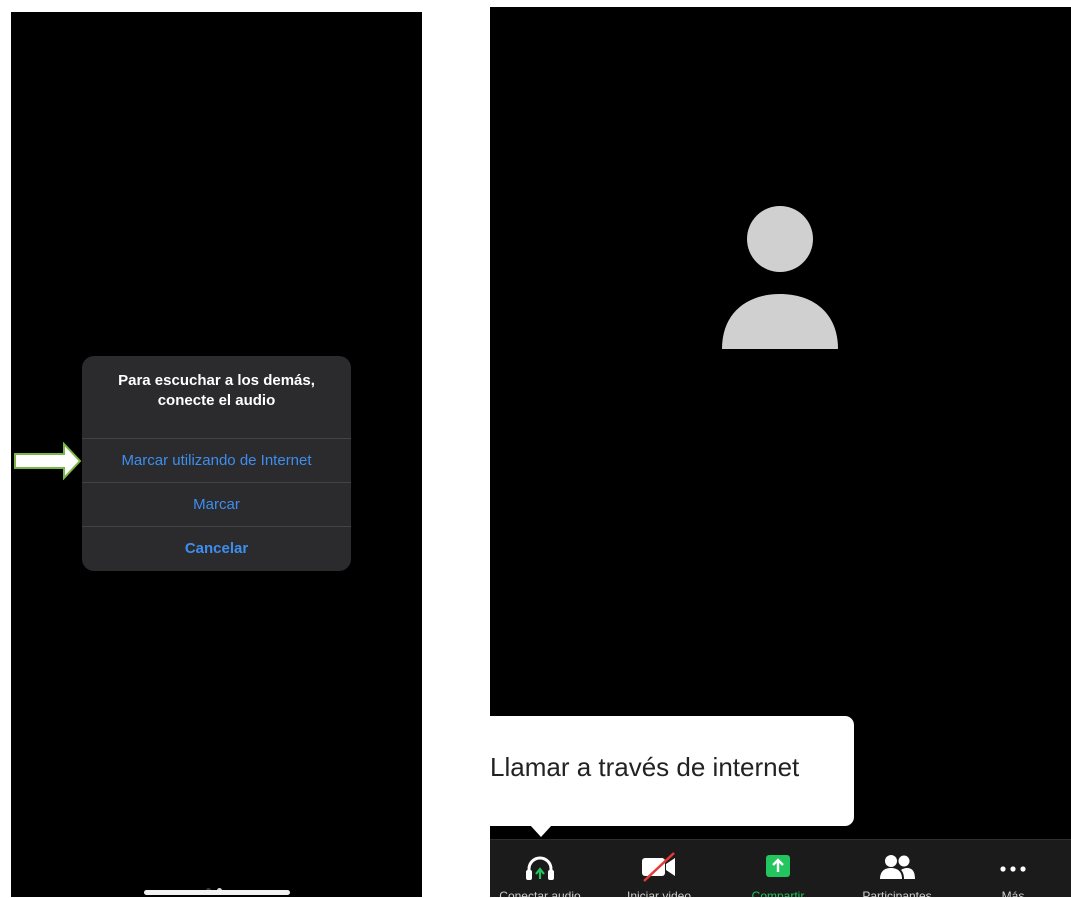 This screenshot has height=898, width=1071. I want to click on share-screen-icon, so click(778, 869).